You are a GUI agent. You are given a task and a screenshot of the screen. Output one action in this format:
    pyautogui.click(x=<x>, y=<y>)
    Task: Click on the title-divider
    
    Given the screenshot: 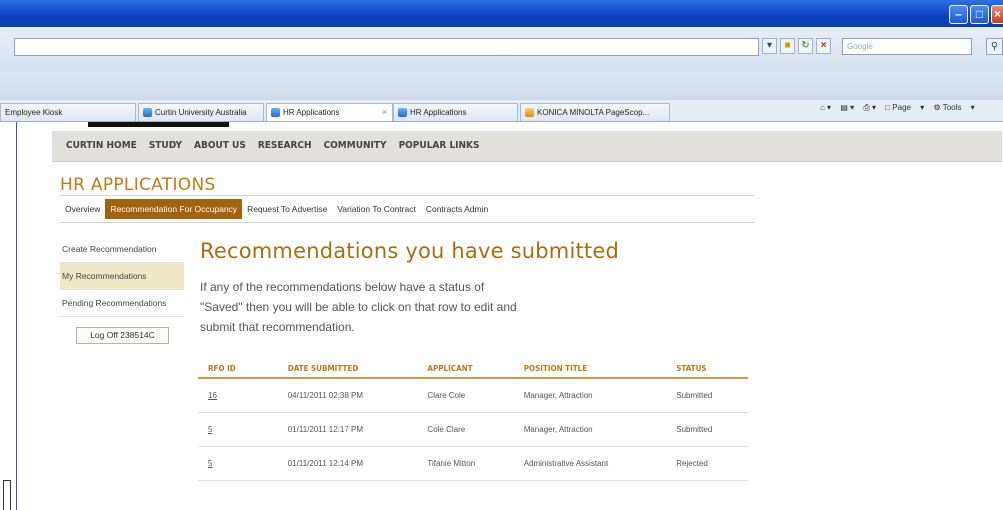 What is the action you would take?
    pyautogui.click(x=407, y=195)
    